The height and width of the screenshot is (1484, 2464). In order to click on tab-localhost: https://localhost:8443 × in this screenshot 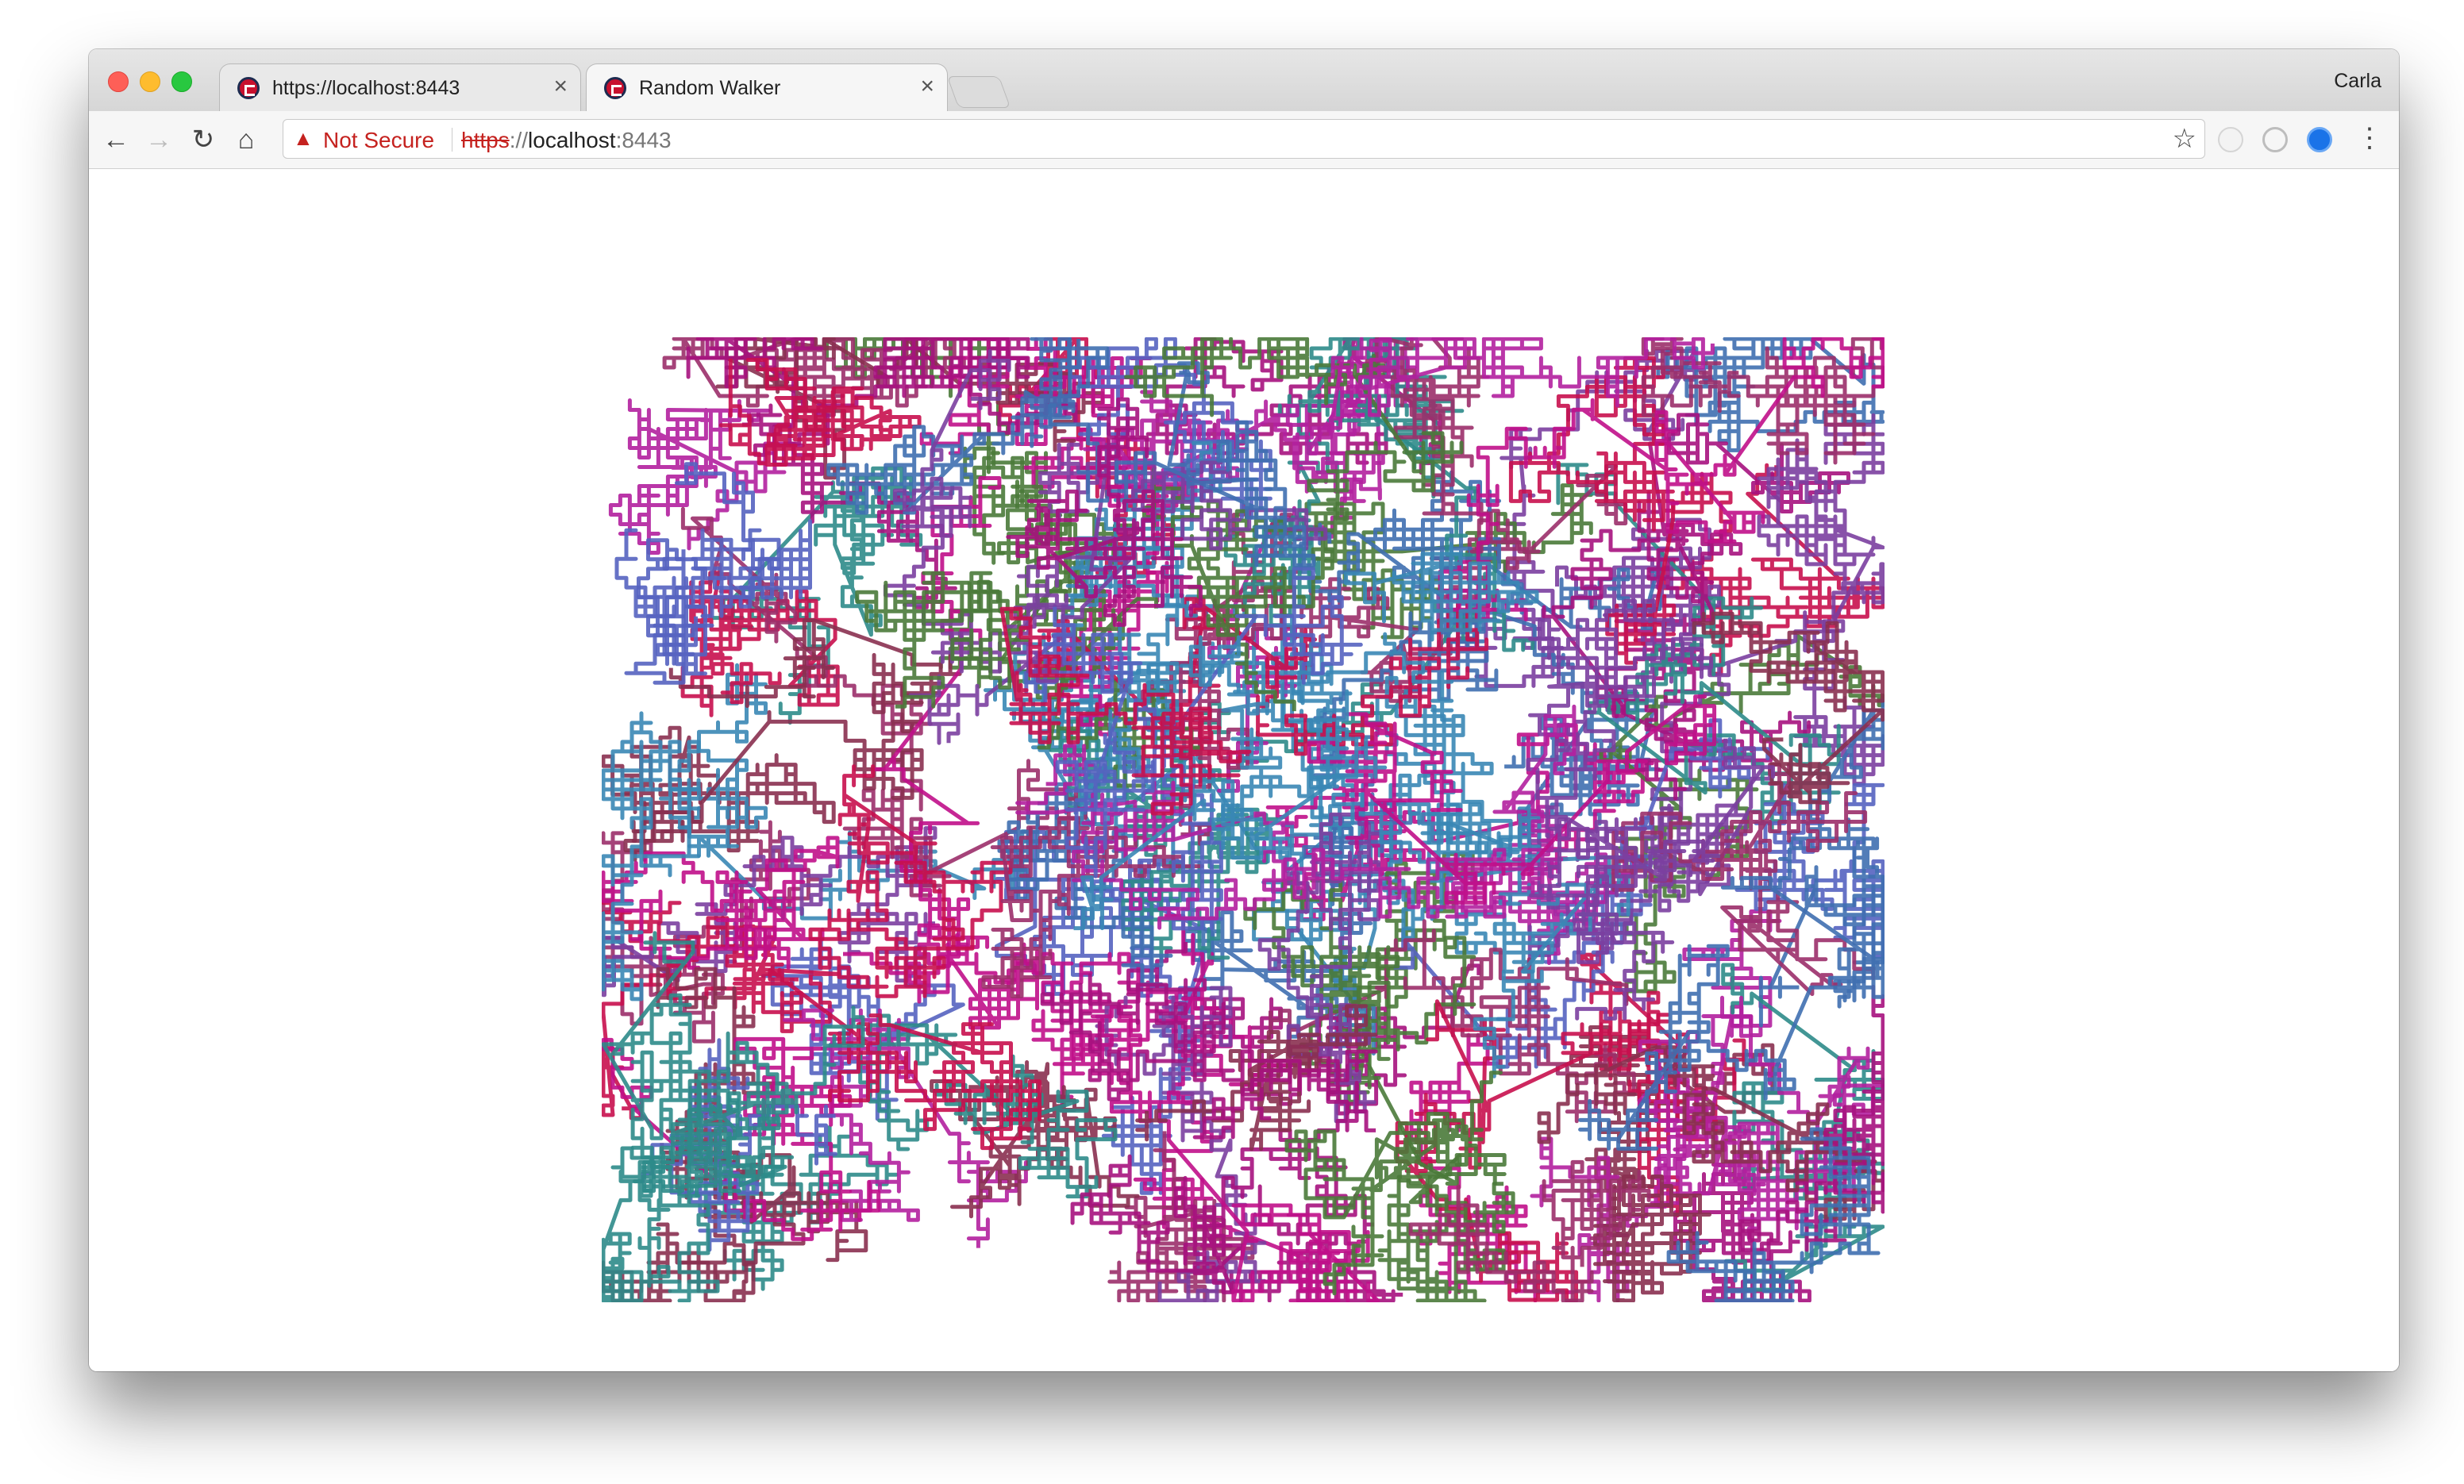, I will do `click(400, 87)`.